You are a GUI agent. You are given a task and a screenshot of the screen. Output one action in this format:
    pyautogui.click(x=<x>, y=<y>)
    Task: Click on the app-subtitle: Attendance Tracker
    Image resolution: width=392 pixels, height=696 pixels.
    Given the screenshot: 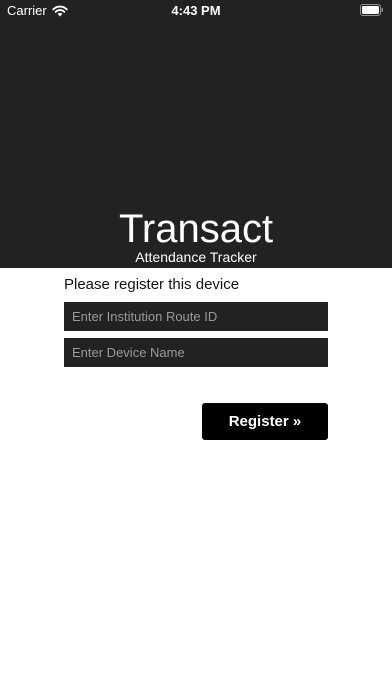 What is the action you would take?
    pyautogui.click(x=196, y=257)
    